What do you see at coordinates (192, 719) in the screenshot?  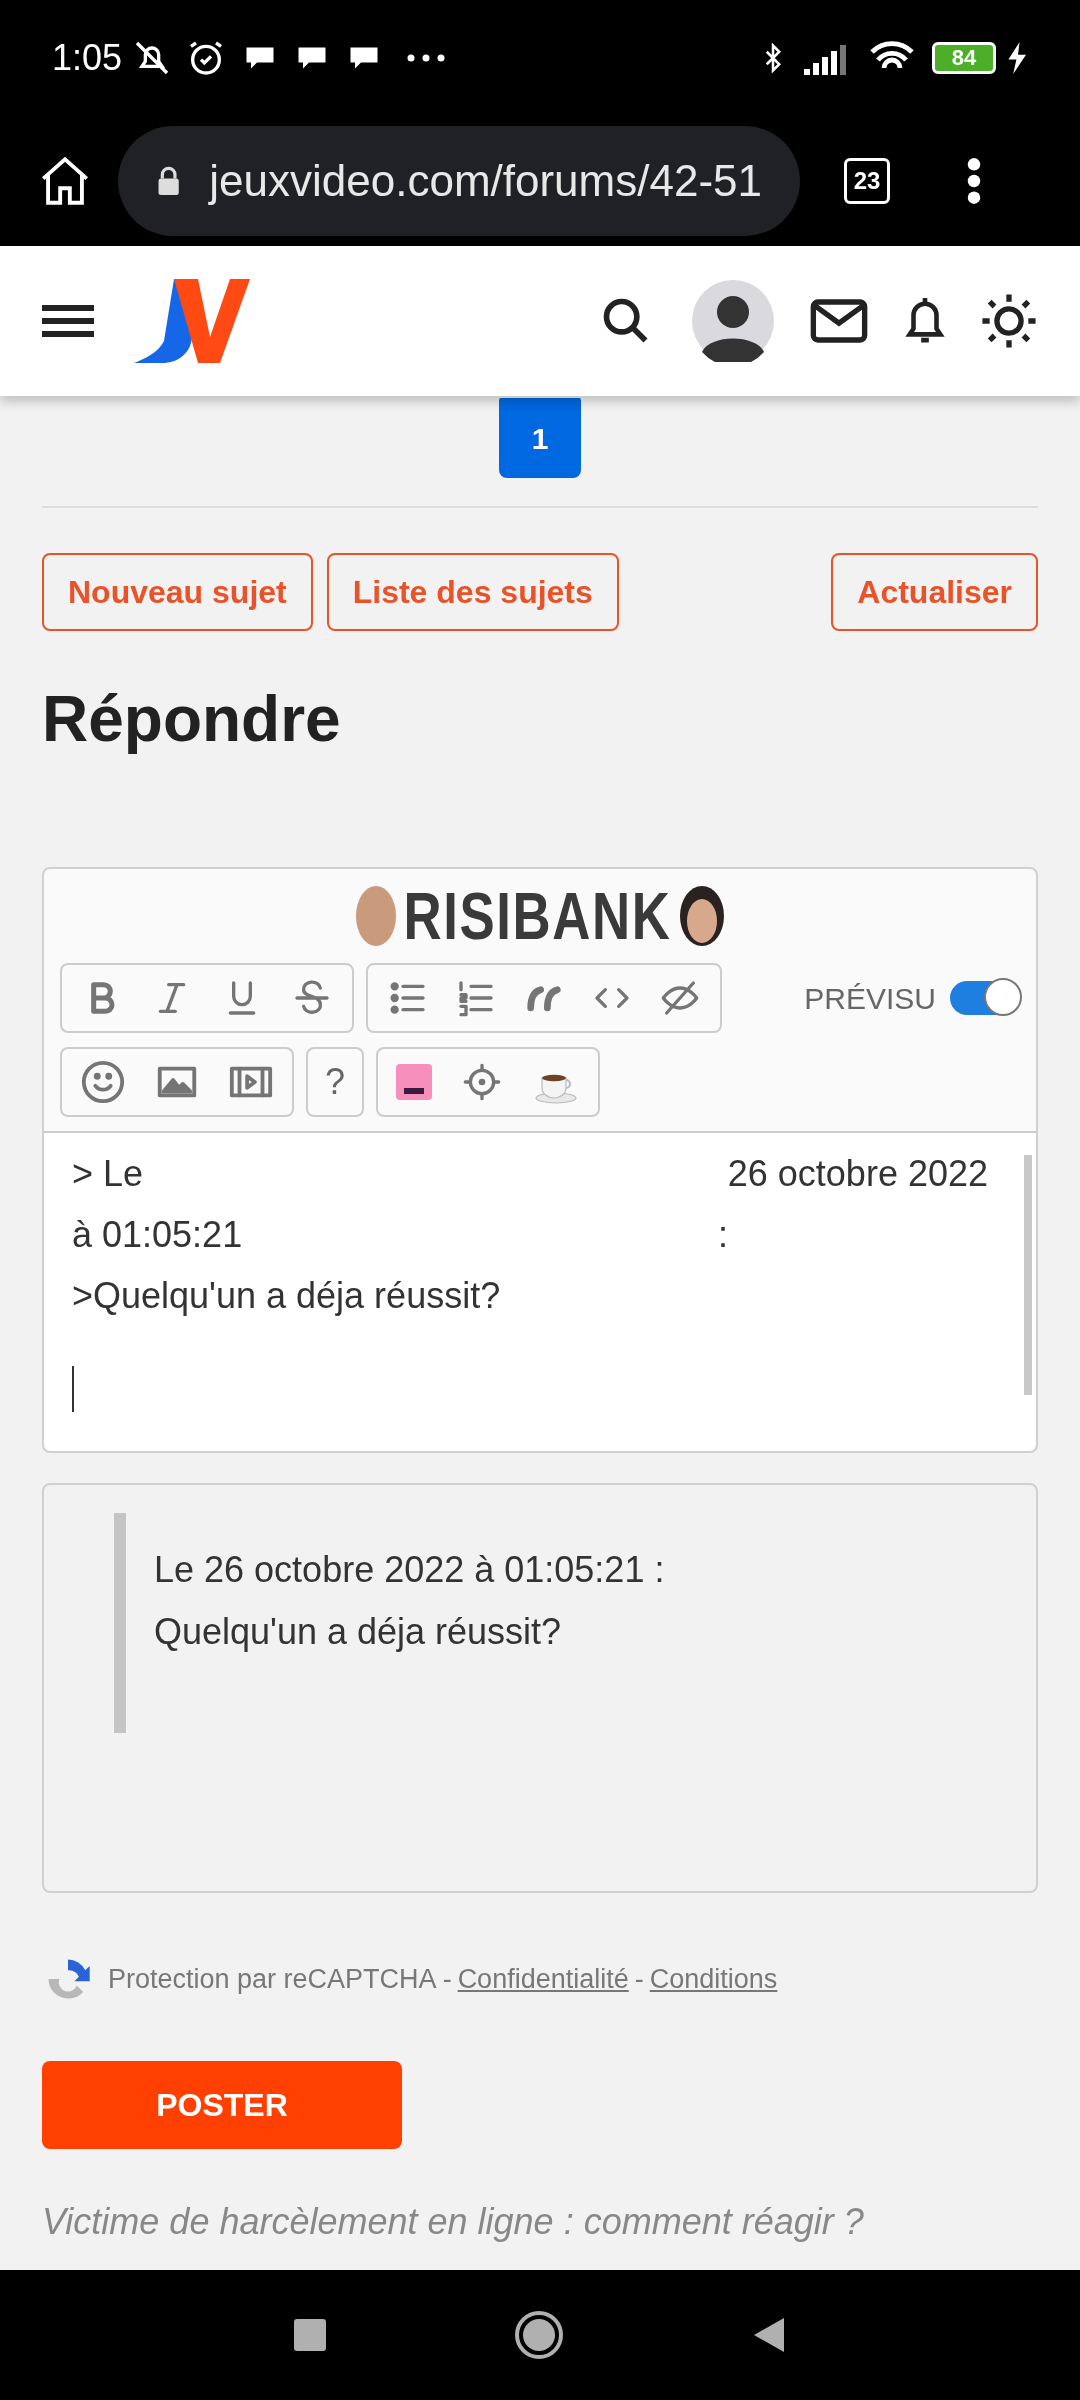 I see `page-title: Répondre` at bounding box center [192, 719].